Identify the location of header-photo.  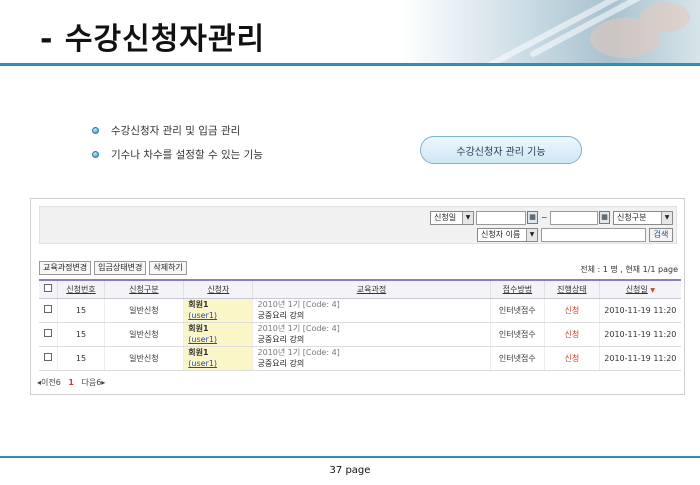
(550, 31).